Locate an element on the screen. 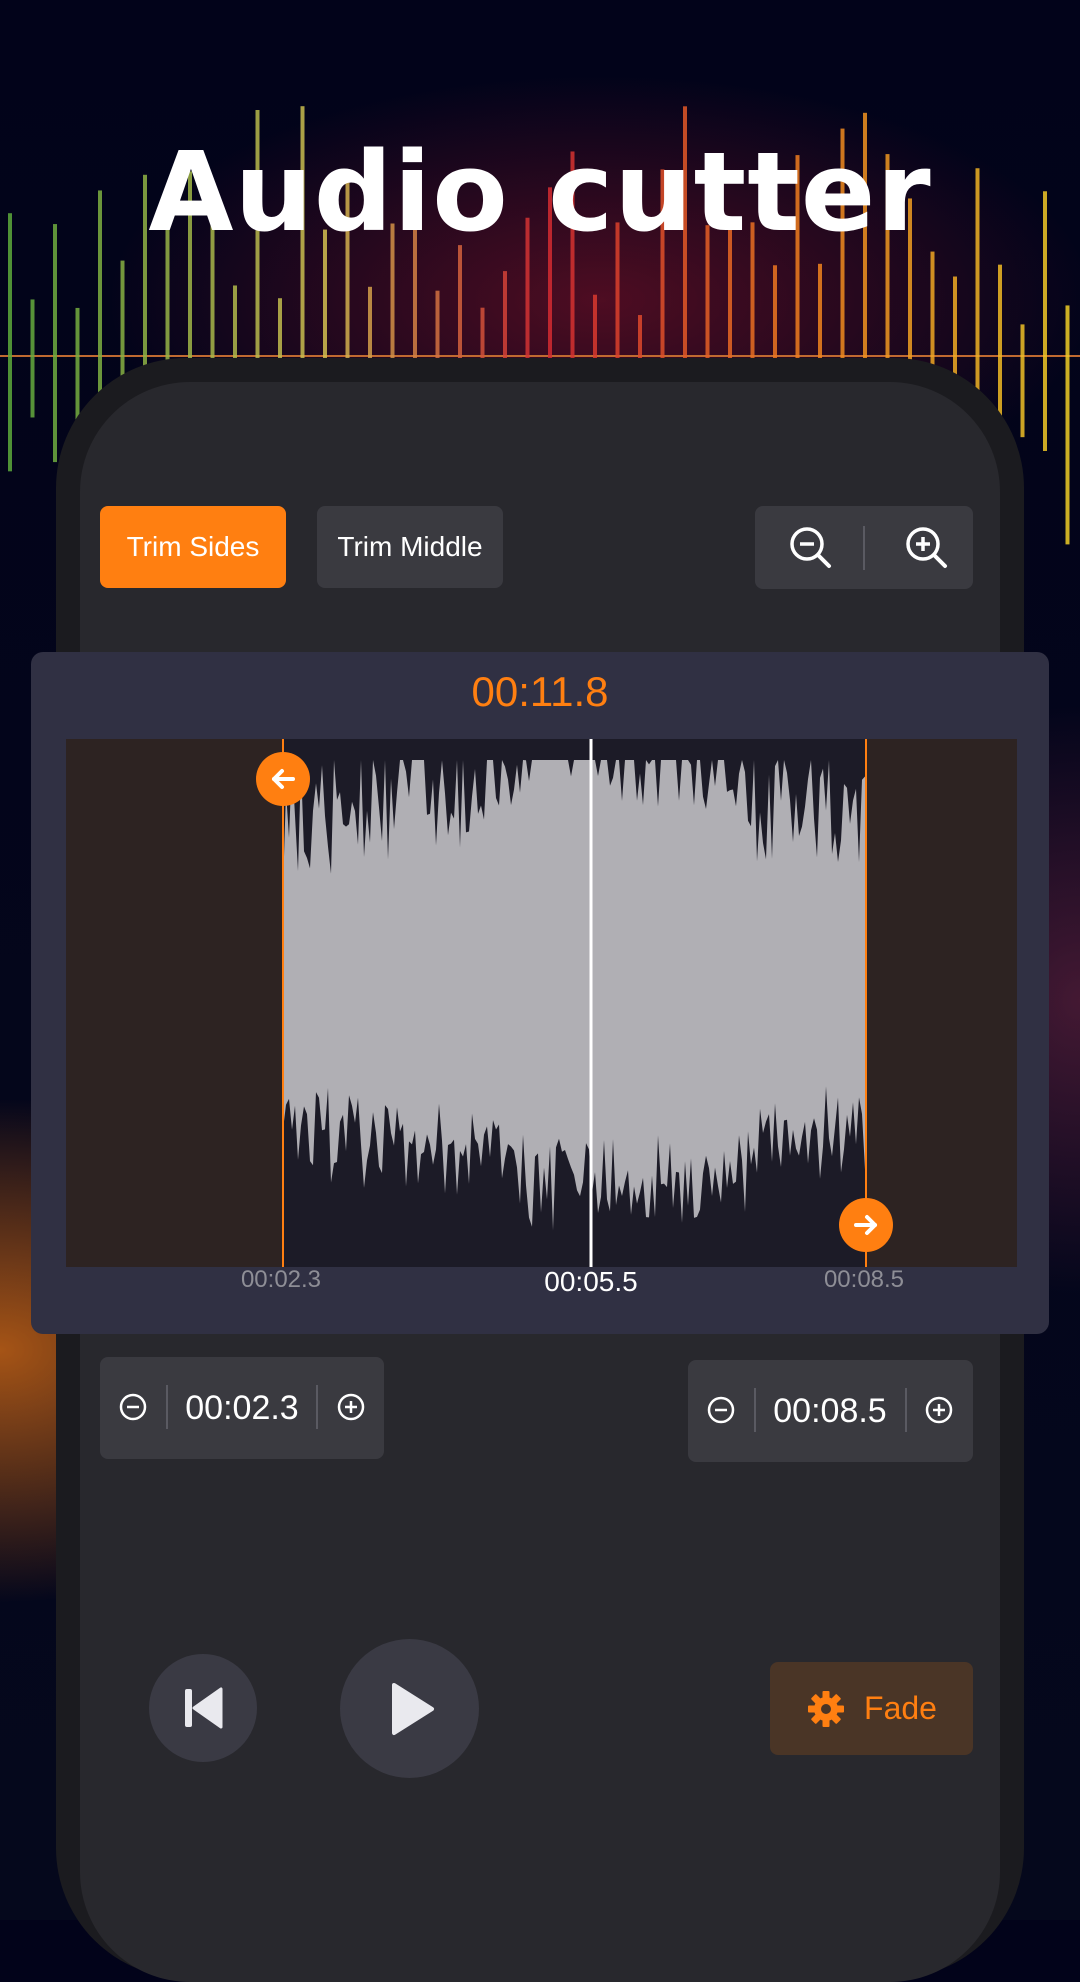 The width and height of the screenshot is (1080, 1982). fade-button: Fade is located at coordinates (871, 1708).